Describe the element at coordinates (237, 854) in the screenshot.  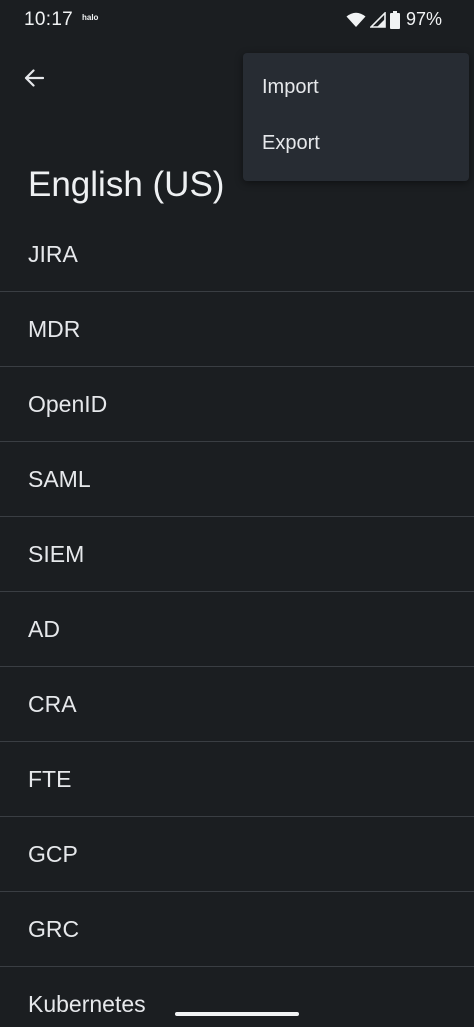
I see `list-item: GCP` at that location.